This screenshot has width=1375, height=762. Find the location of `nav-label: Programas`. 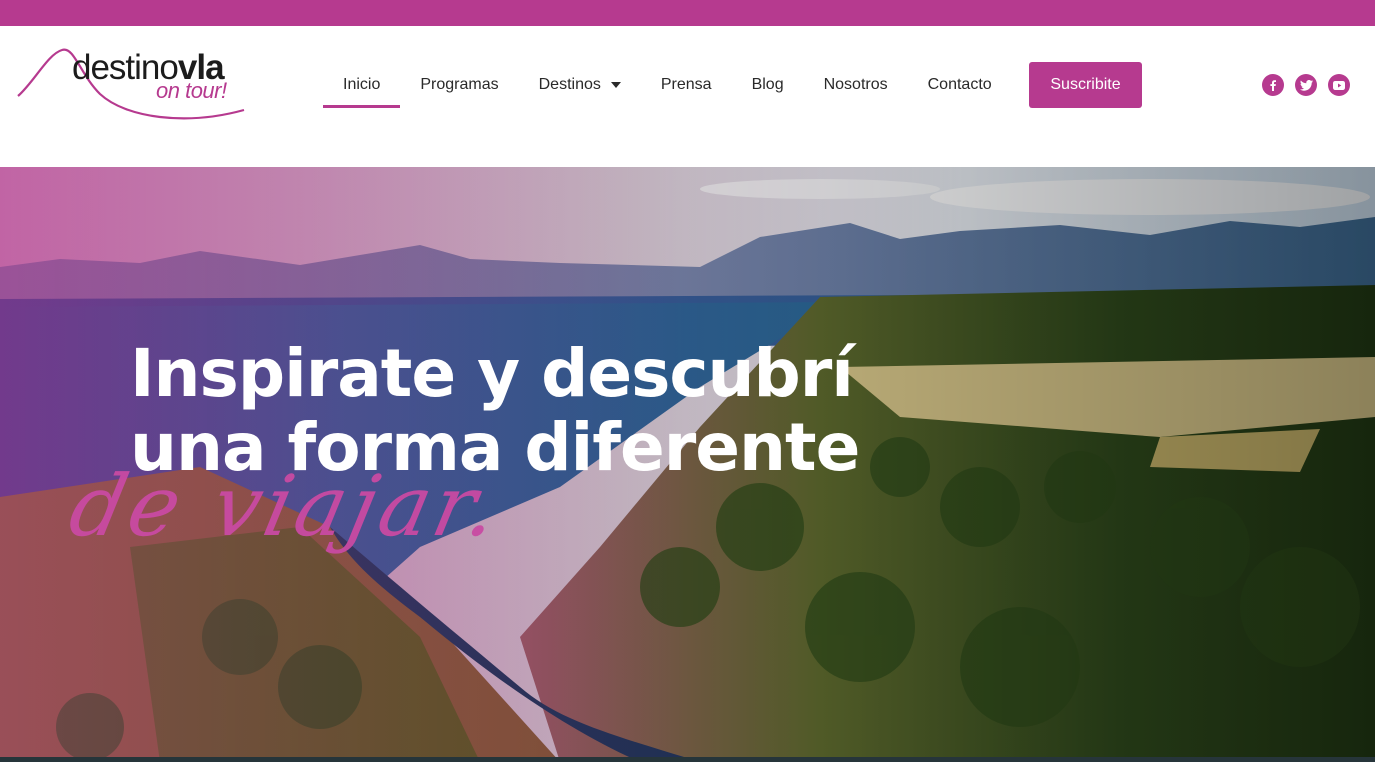

nav-label: Programas is located at coordinates (459, 84).